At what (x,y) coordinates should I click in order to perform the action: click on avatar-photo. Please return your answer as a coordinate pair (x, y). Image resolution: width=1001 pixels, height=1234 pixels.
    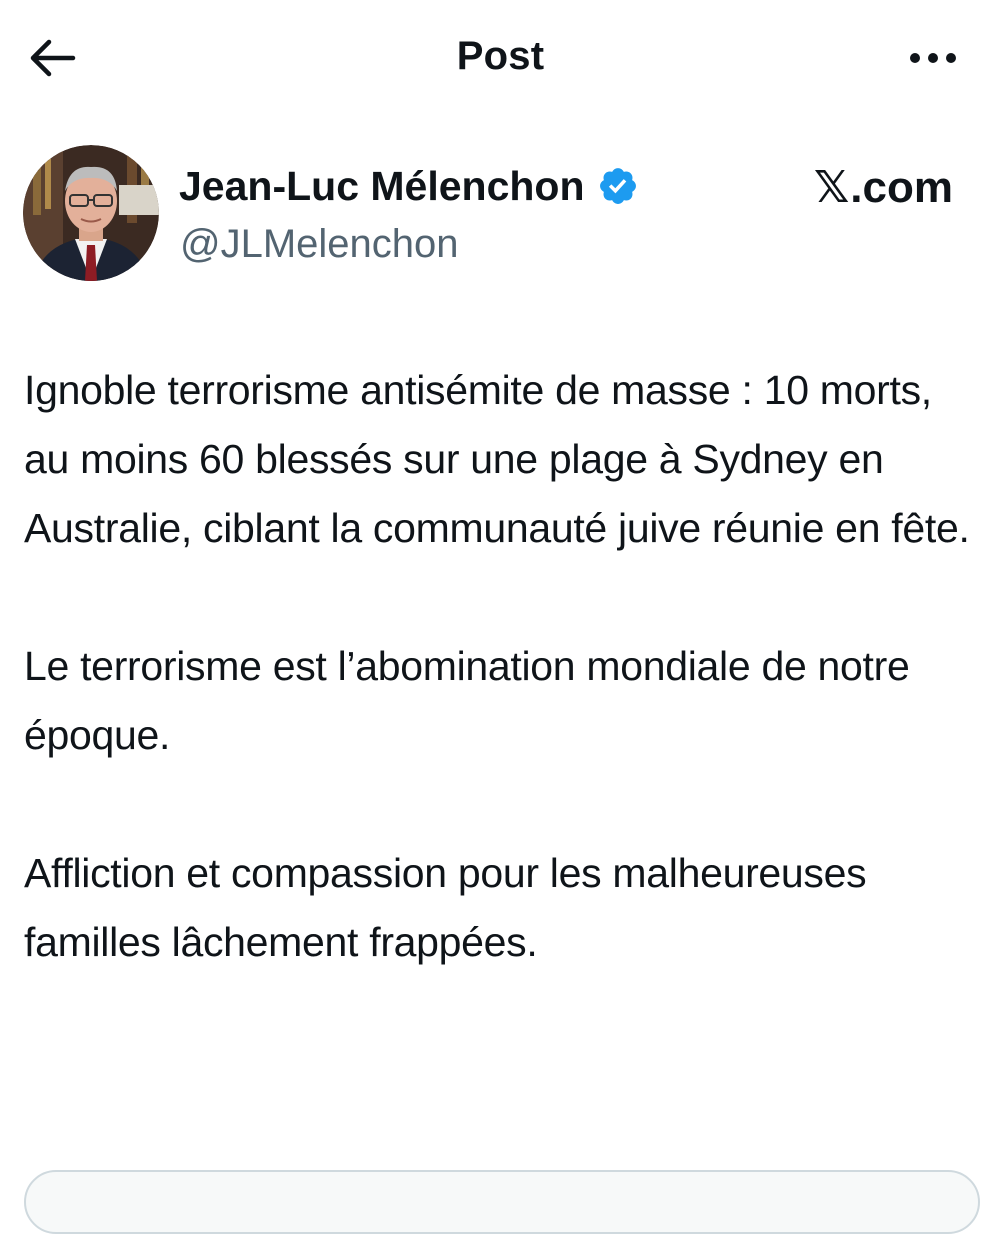
    Looking at the image, I should click on (91, 213).